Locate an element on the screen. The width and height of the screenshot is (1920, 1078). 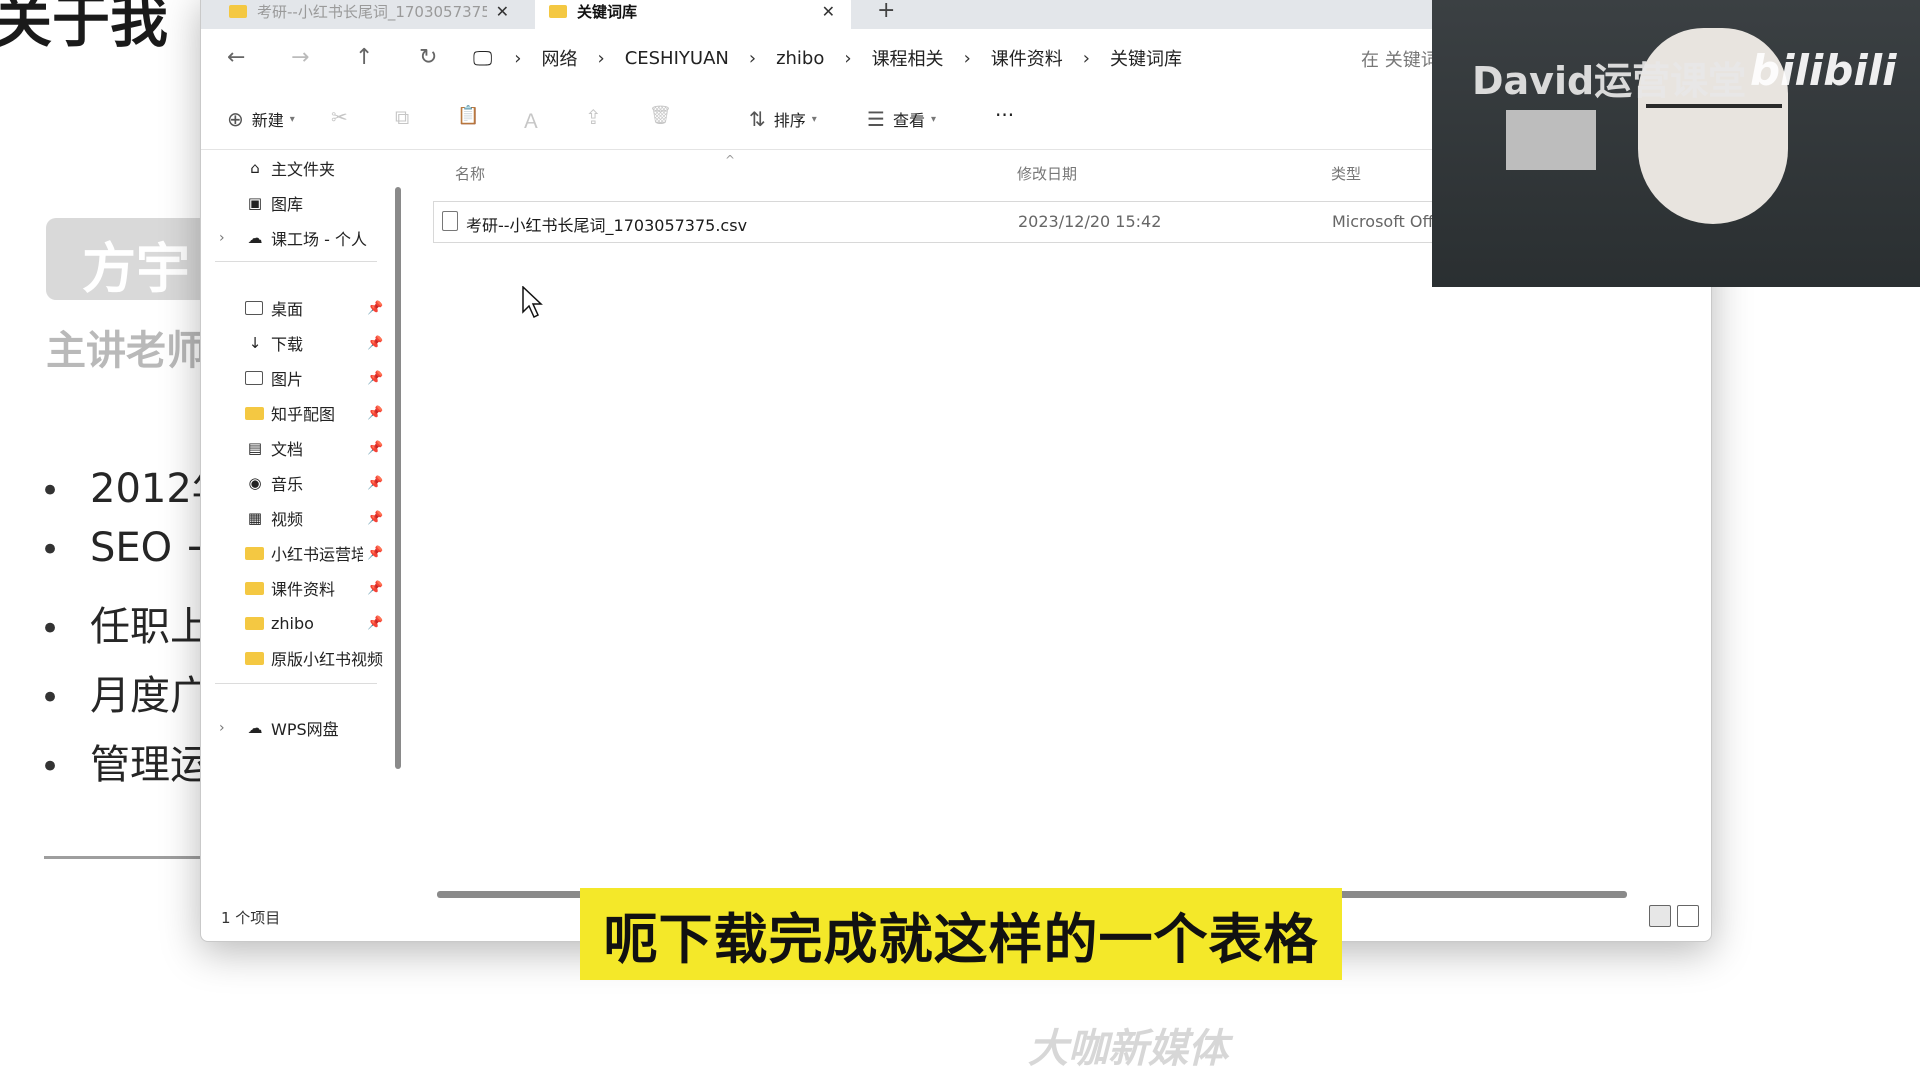
forward-arrow-icon: → is located at coordinates (300, 57).